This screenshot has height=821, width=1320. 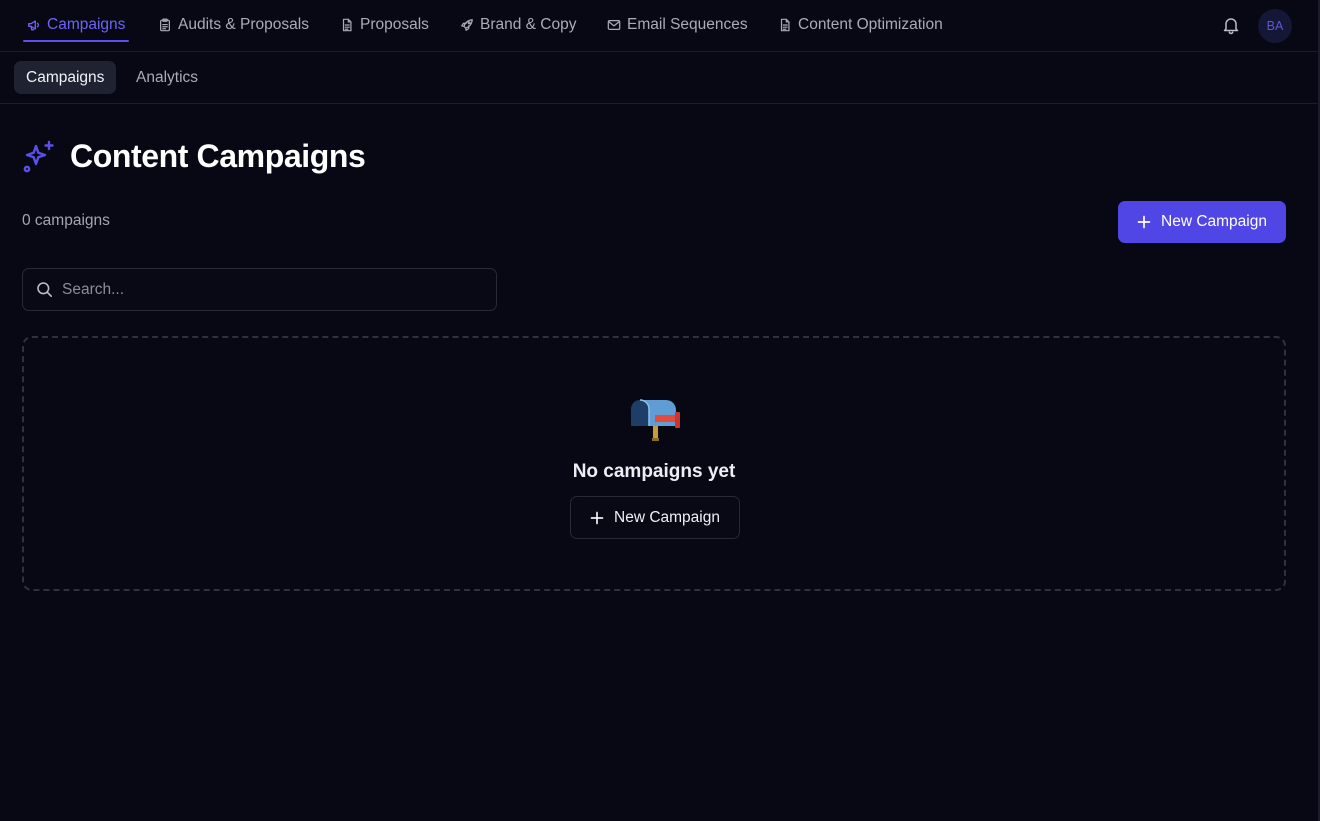 What do you see at coordinates (44, 289) in the screenshot?
I see `search-icon` at bounding box center [44, 289].